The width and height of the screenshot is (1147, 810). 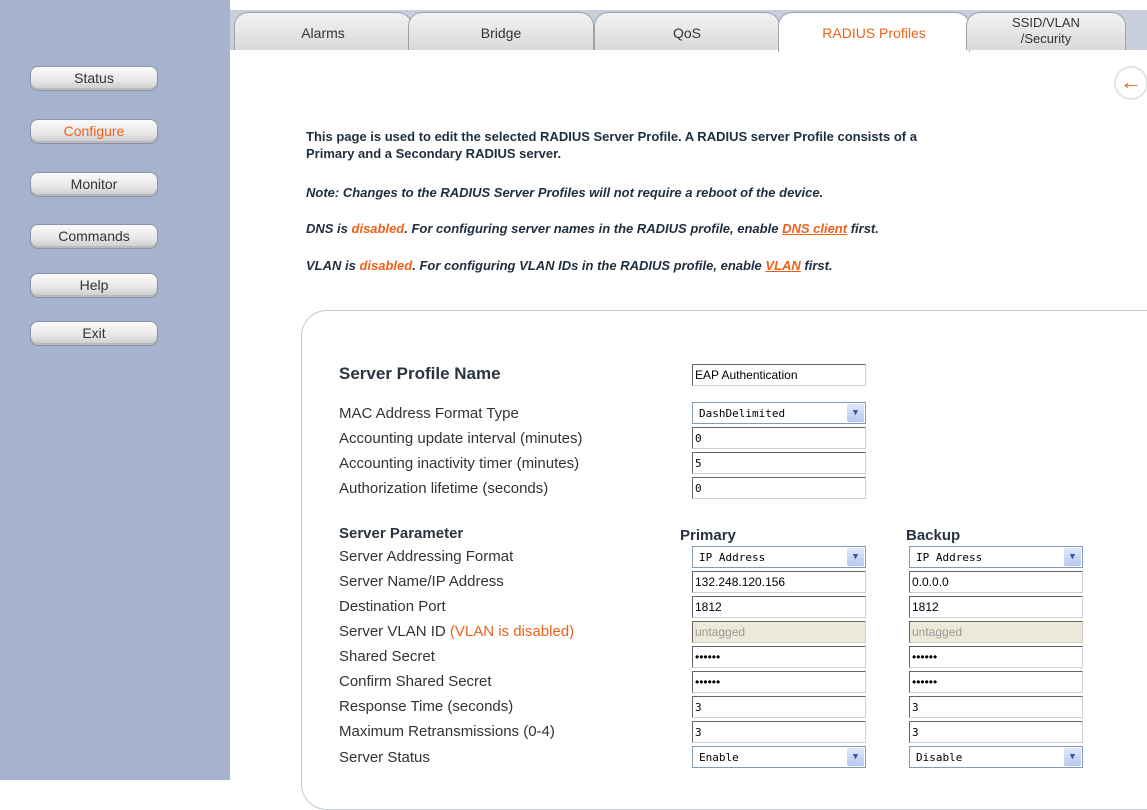 I want to click on nav-monitor-button: Monitor, so click(x=94, y=184).